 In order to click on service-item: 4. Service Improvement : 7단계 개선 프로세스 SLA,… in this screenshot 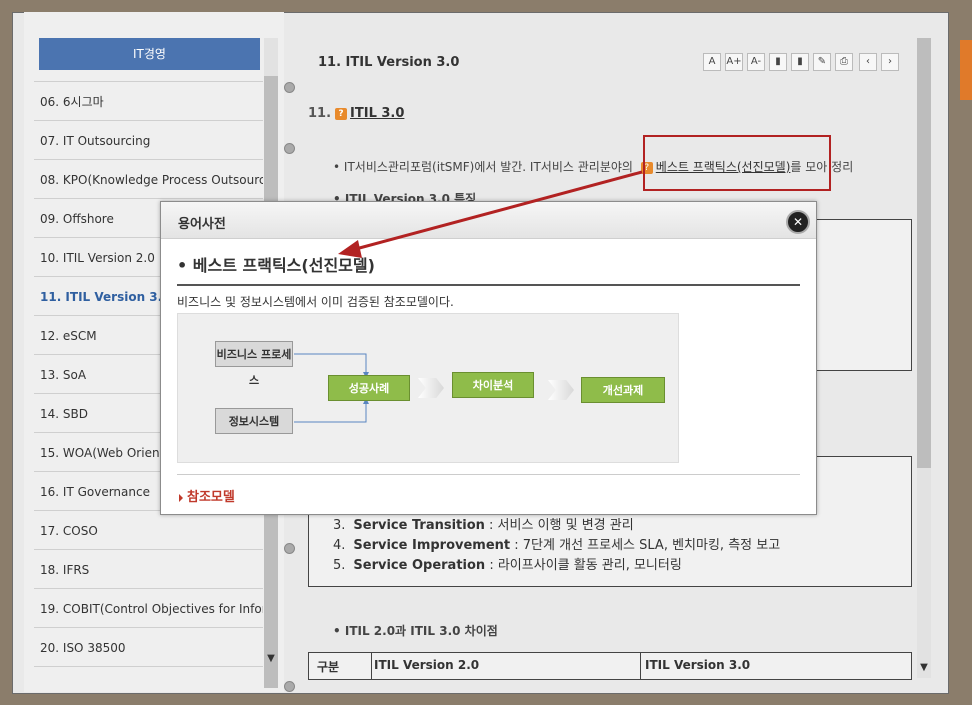, I will do `click(556, 543)`.